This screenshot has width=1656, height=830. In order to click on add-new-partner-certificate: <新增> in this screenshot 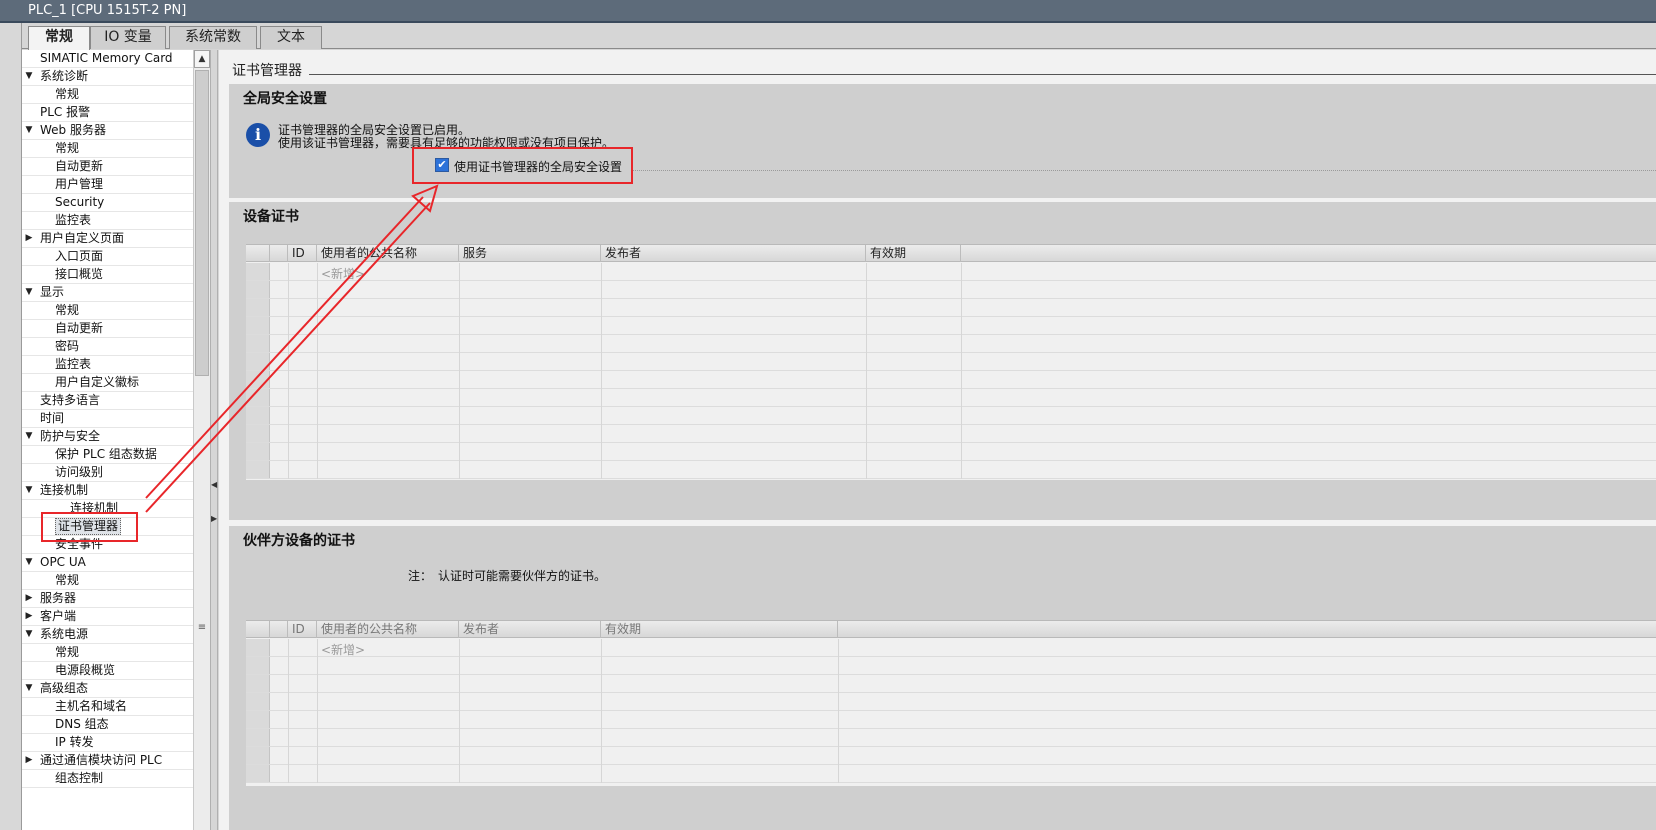, I will do `click(343, 649)`.